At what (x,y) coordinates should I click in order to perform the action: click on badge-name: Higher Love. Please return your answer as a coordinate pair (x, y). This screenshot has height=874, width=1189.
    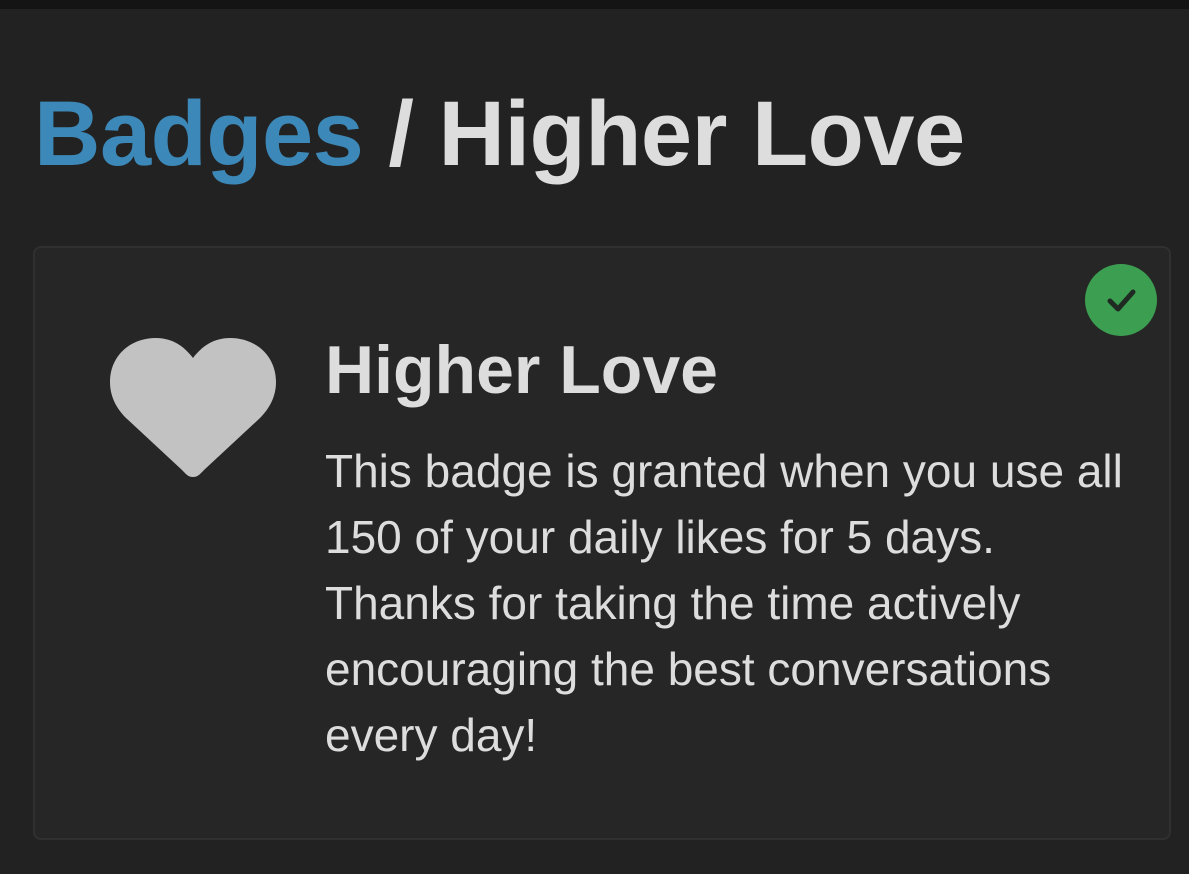
    Looking at the image, I should click on (521, 370).